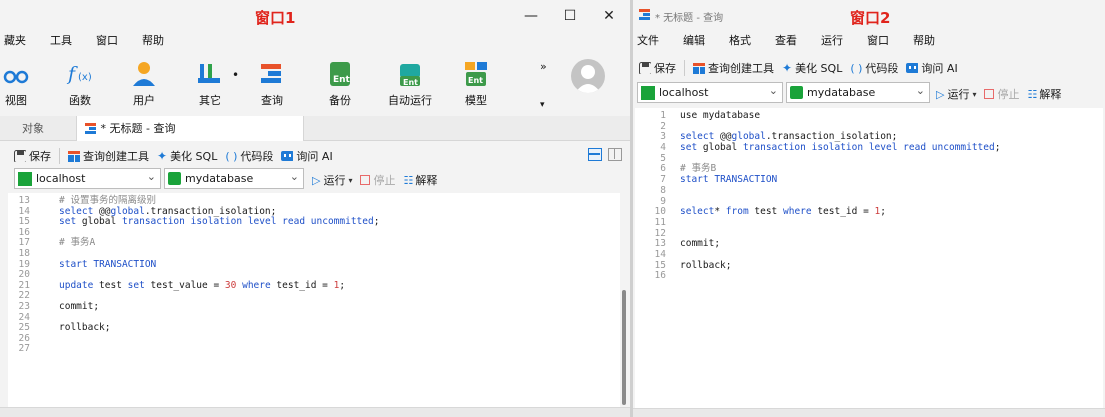 The height and width of the screenshot is (417, 1105). Describe the element at coordinates (77, 243) in the screenshot. I see `code-text: # 事务A` at that location.